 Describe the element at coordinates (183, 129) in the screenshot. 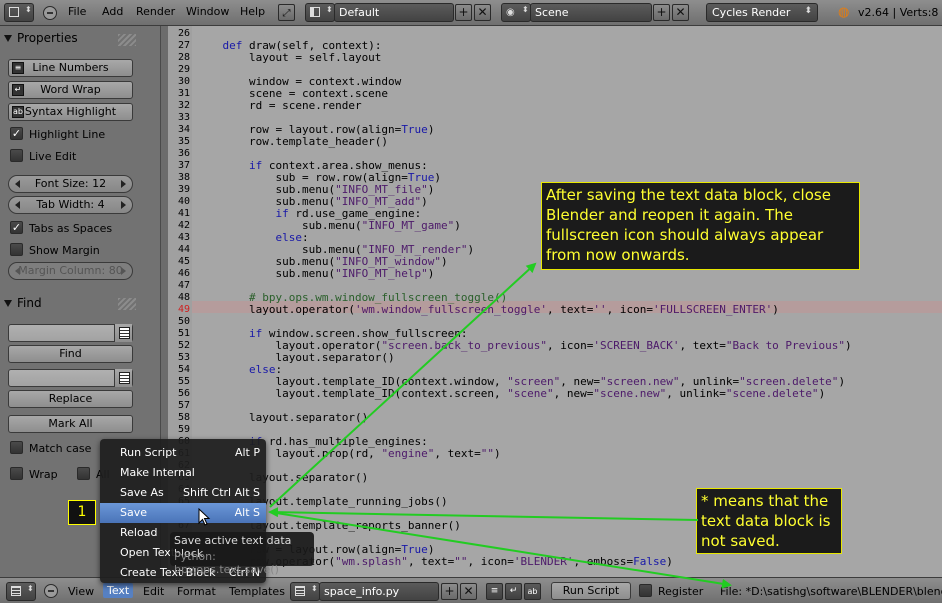

I see `line-number: 34` at that location.